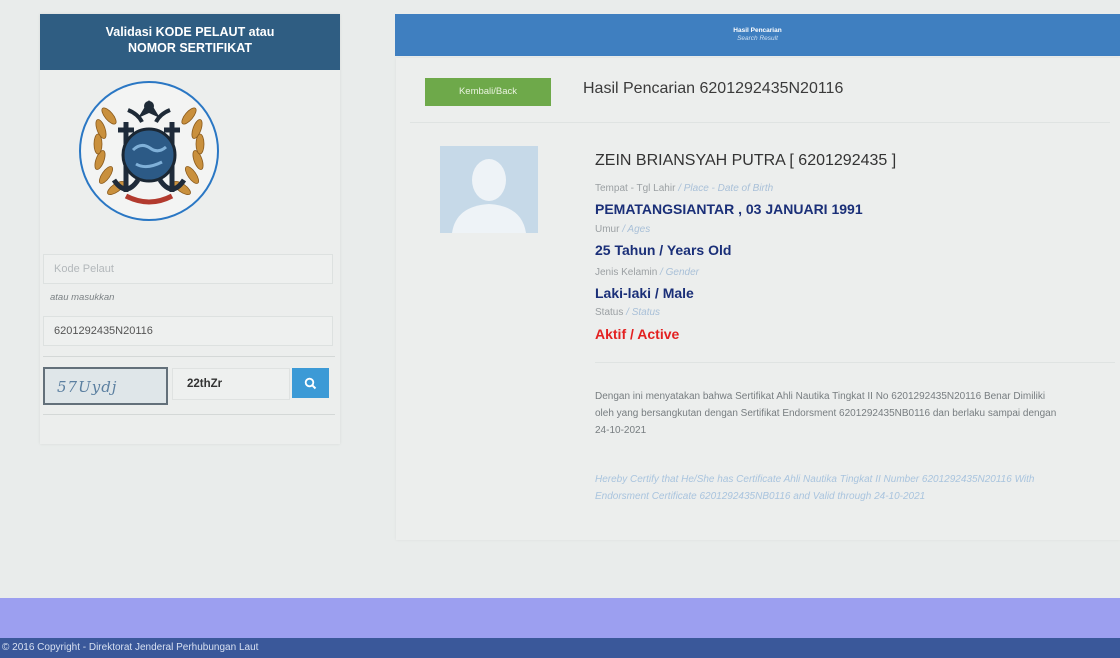 The width and height of the screenshot is (1120, 658). I want to click on birth-value: PEMATANGSIANTAR , 03 JANUARI 1991, so click(729, 209).